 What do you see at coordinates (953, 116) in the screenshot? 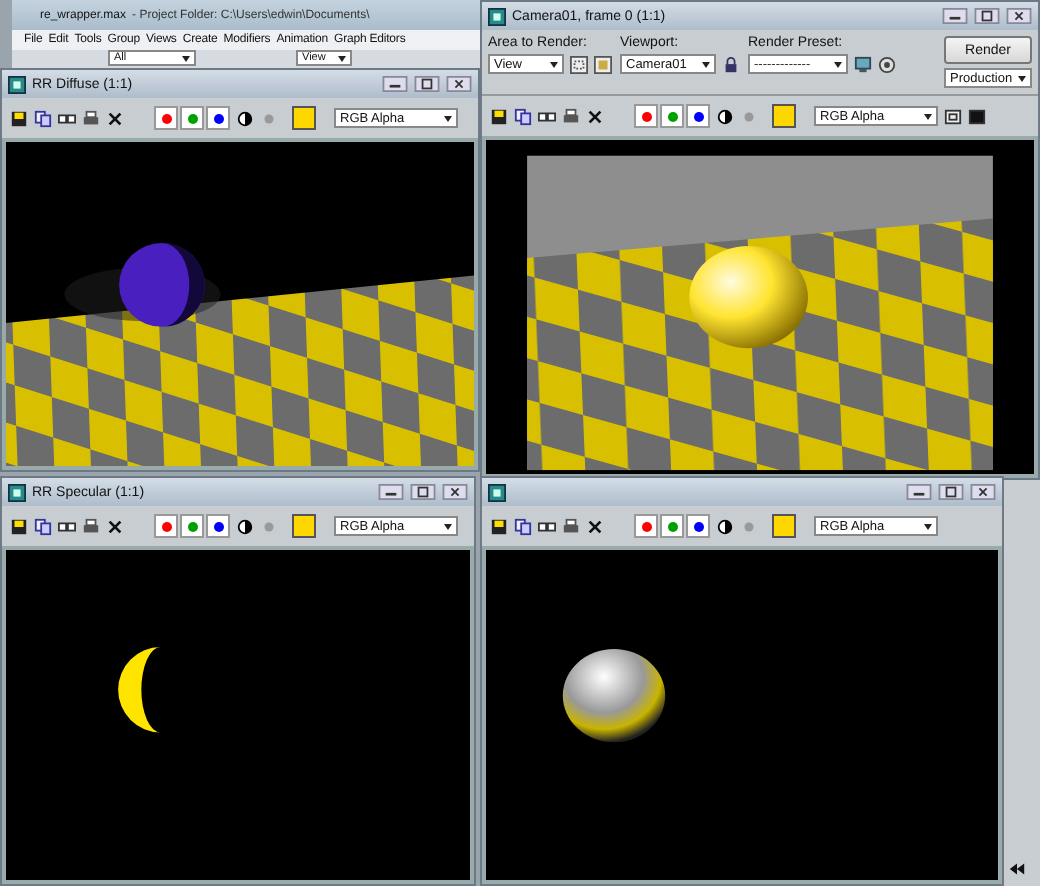
I see `frame-icon` at bounding box center [953, 116].